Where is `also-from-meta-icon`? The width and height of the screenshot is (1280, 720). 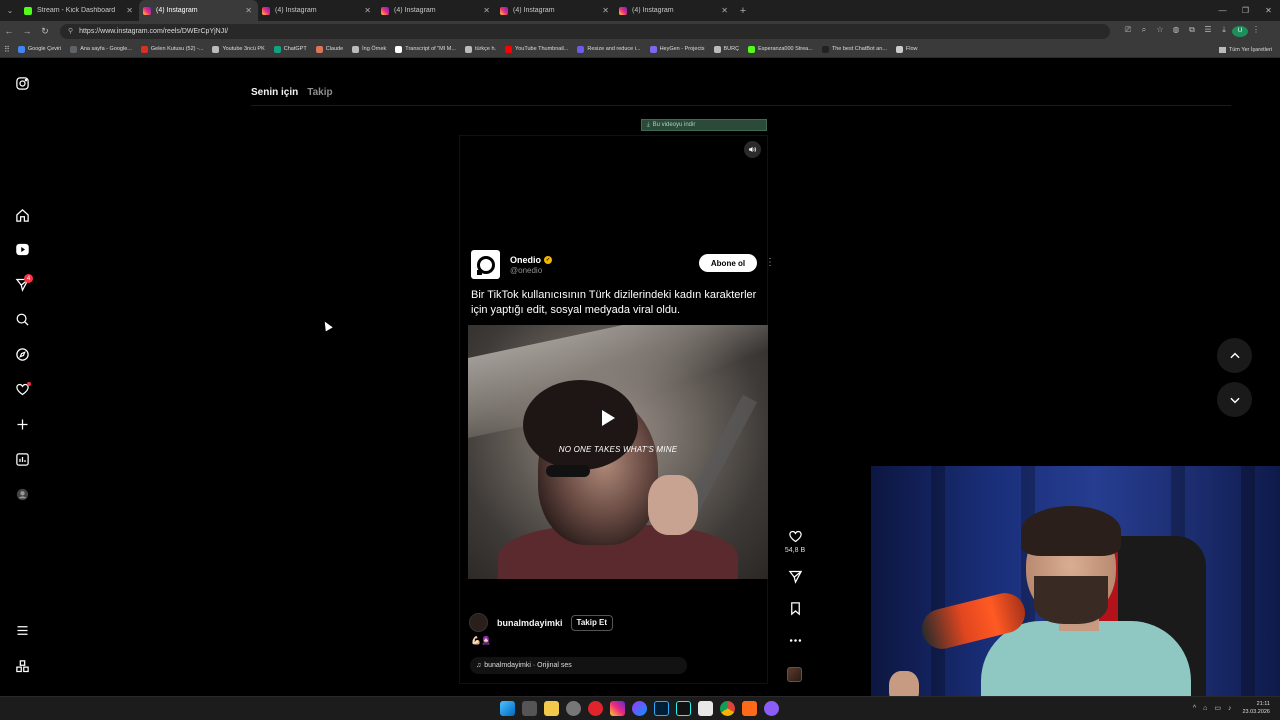
also-from-meta-icon is located at coordinates (22, 666).